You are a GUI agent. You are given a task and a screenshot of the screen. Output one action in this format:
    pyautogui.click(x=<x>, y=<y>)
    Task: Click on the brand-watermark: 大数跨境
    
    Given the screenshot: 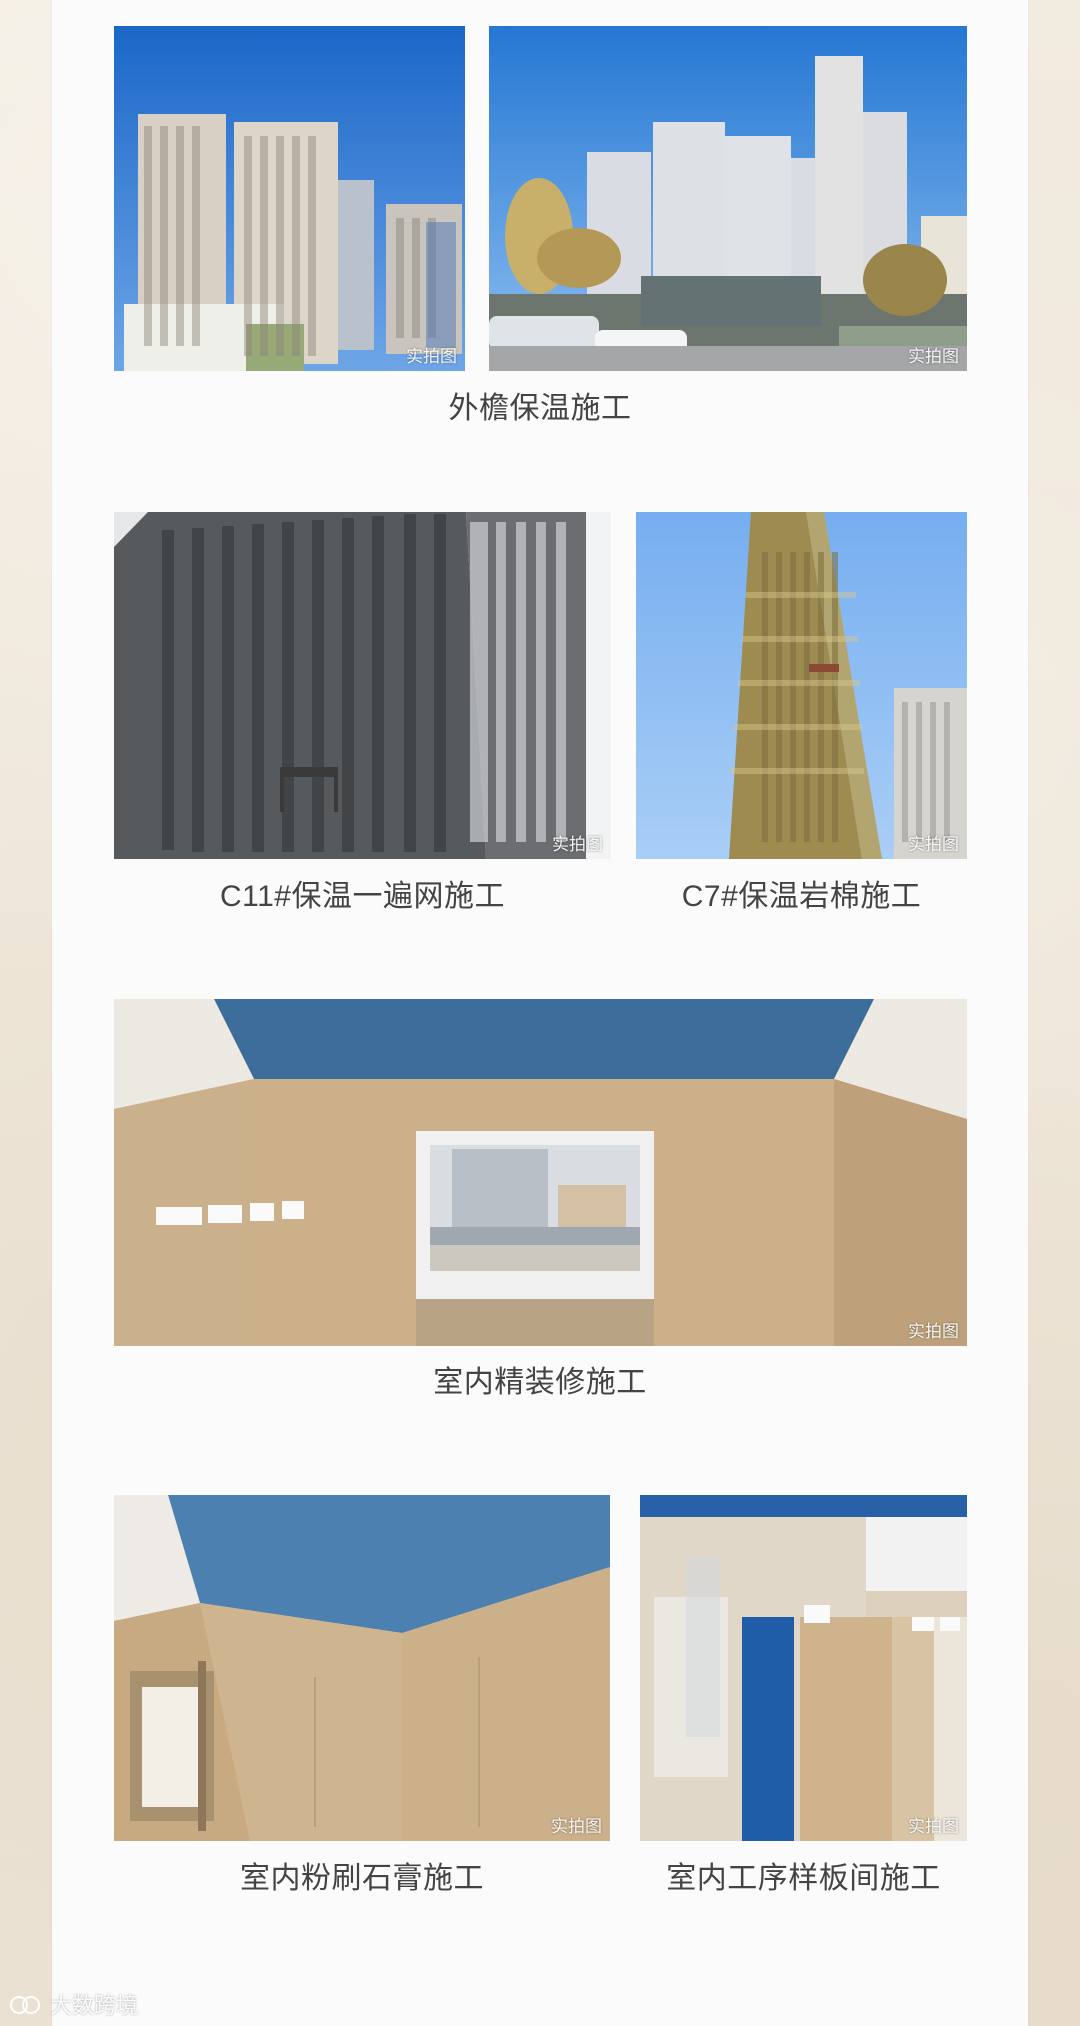 What is the action you would take?
    pyautogui.click(x=74, y=2004)
    